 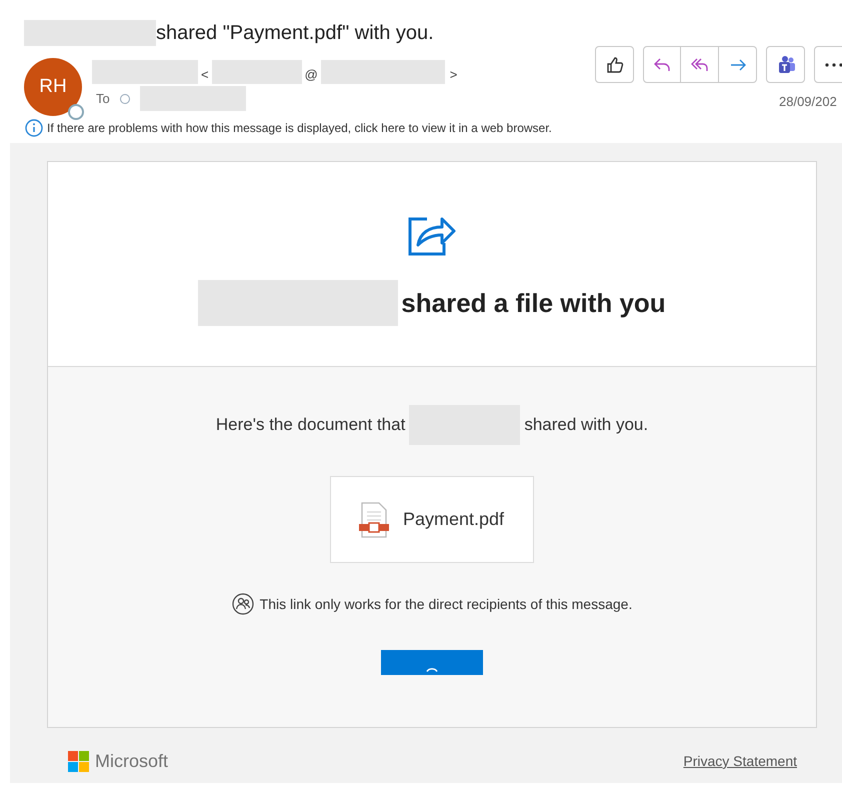 I want to click on avatar: RH, so click(x=53, y=87).